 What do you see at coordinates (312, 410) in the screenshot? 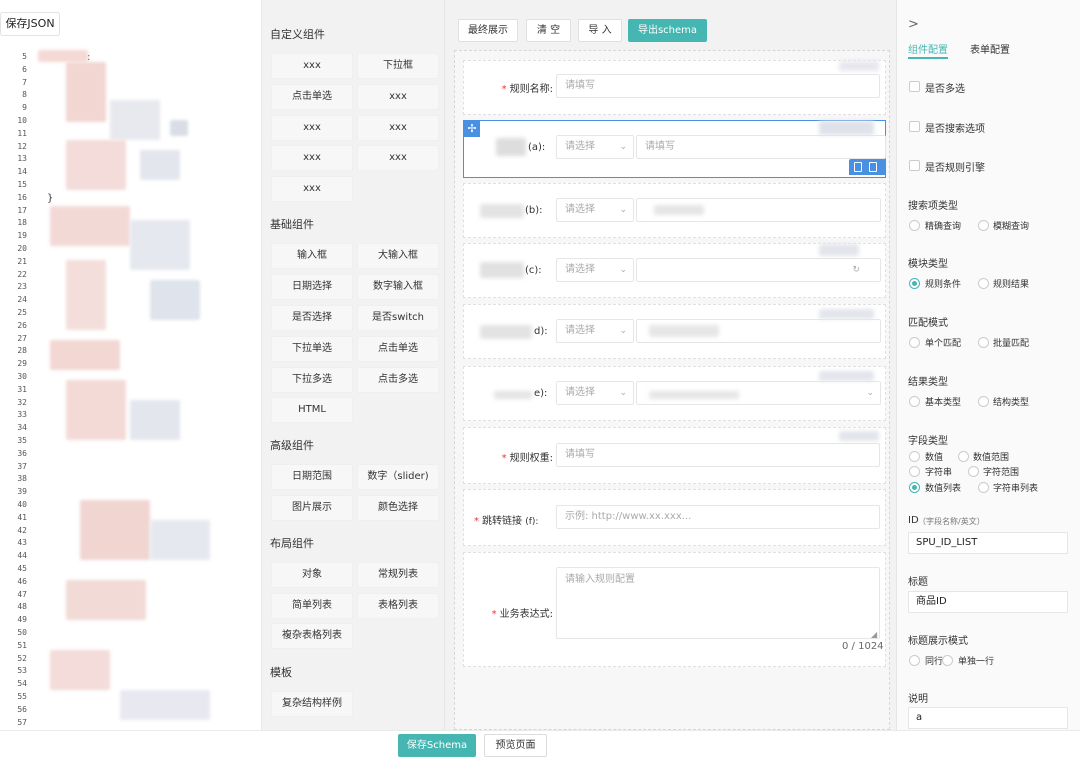
I see `palette-item: HTML` at bounding box center [312, 410].